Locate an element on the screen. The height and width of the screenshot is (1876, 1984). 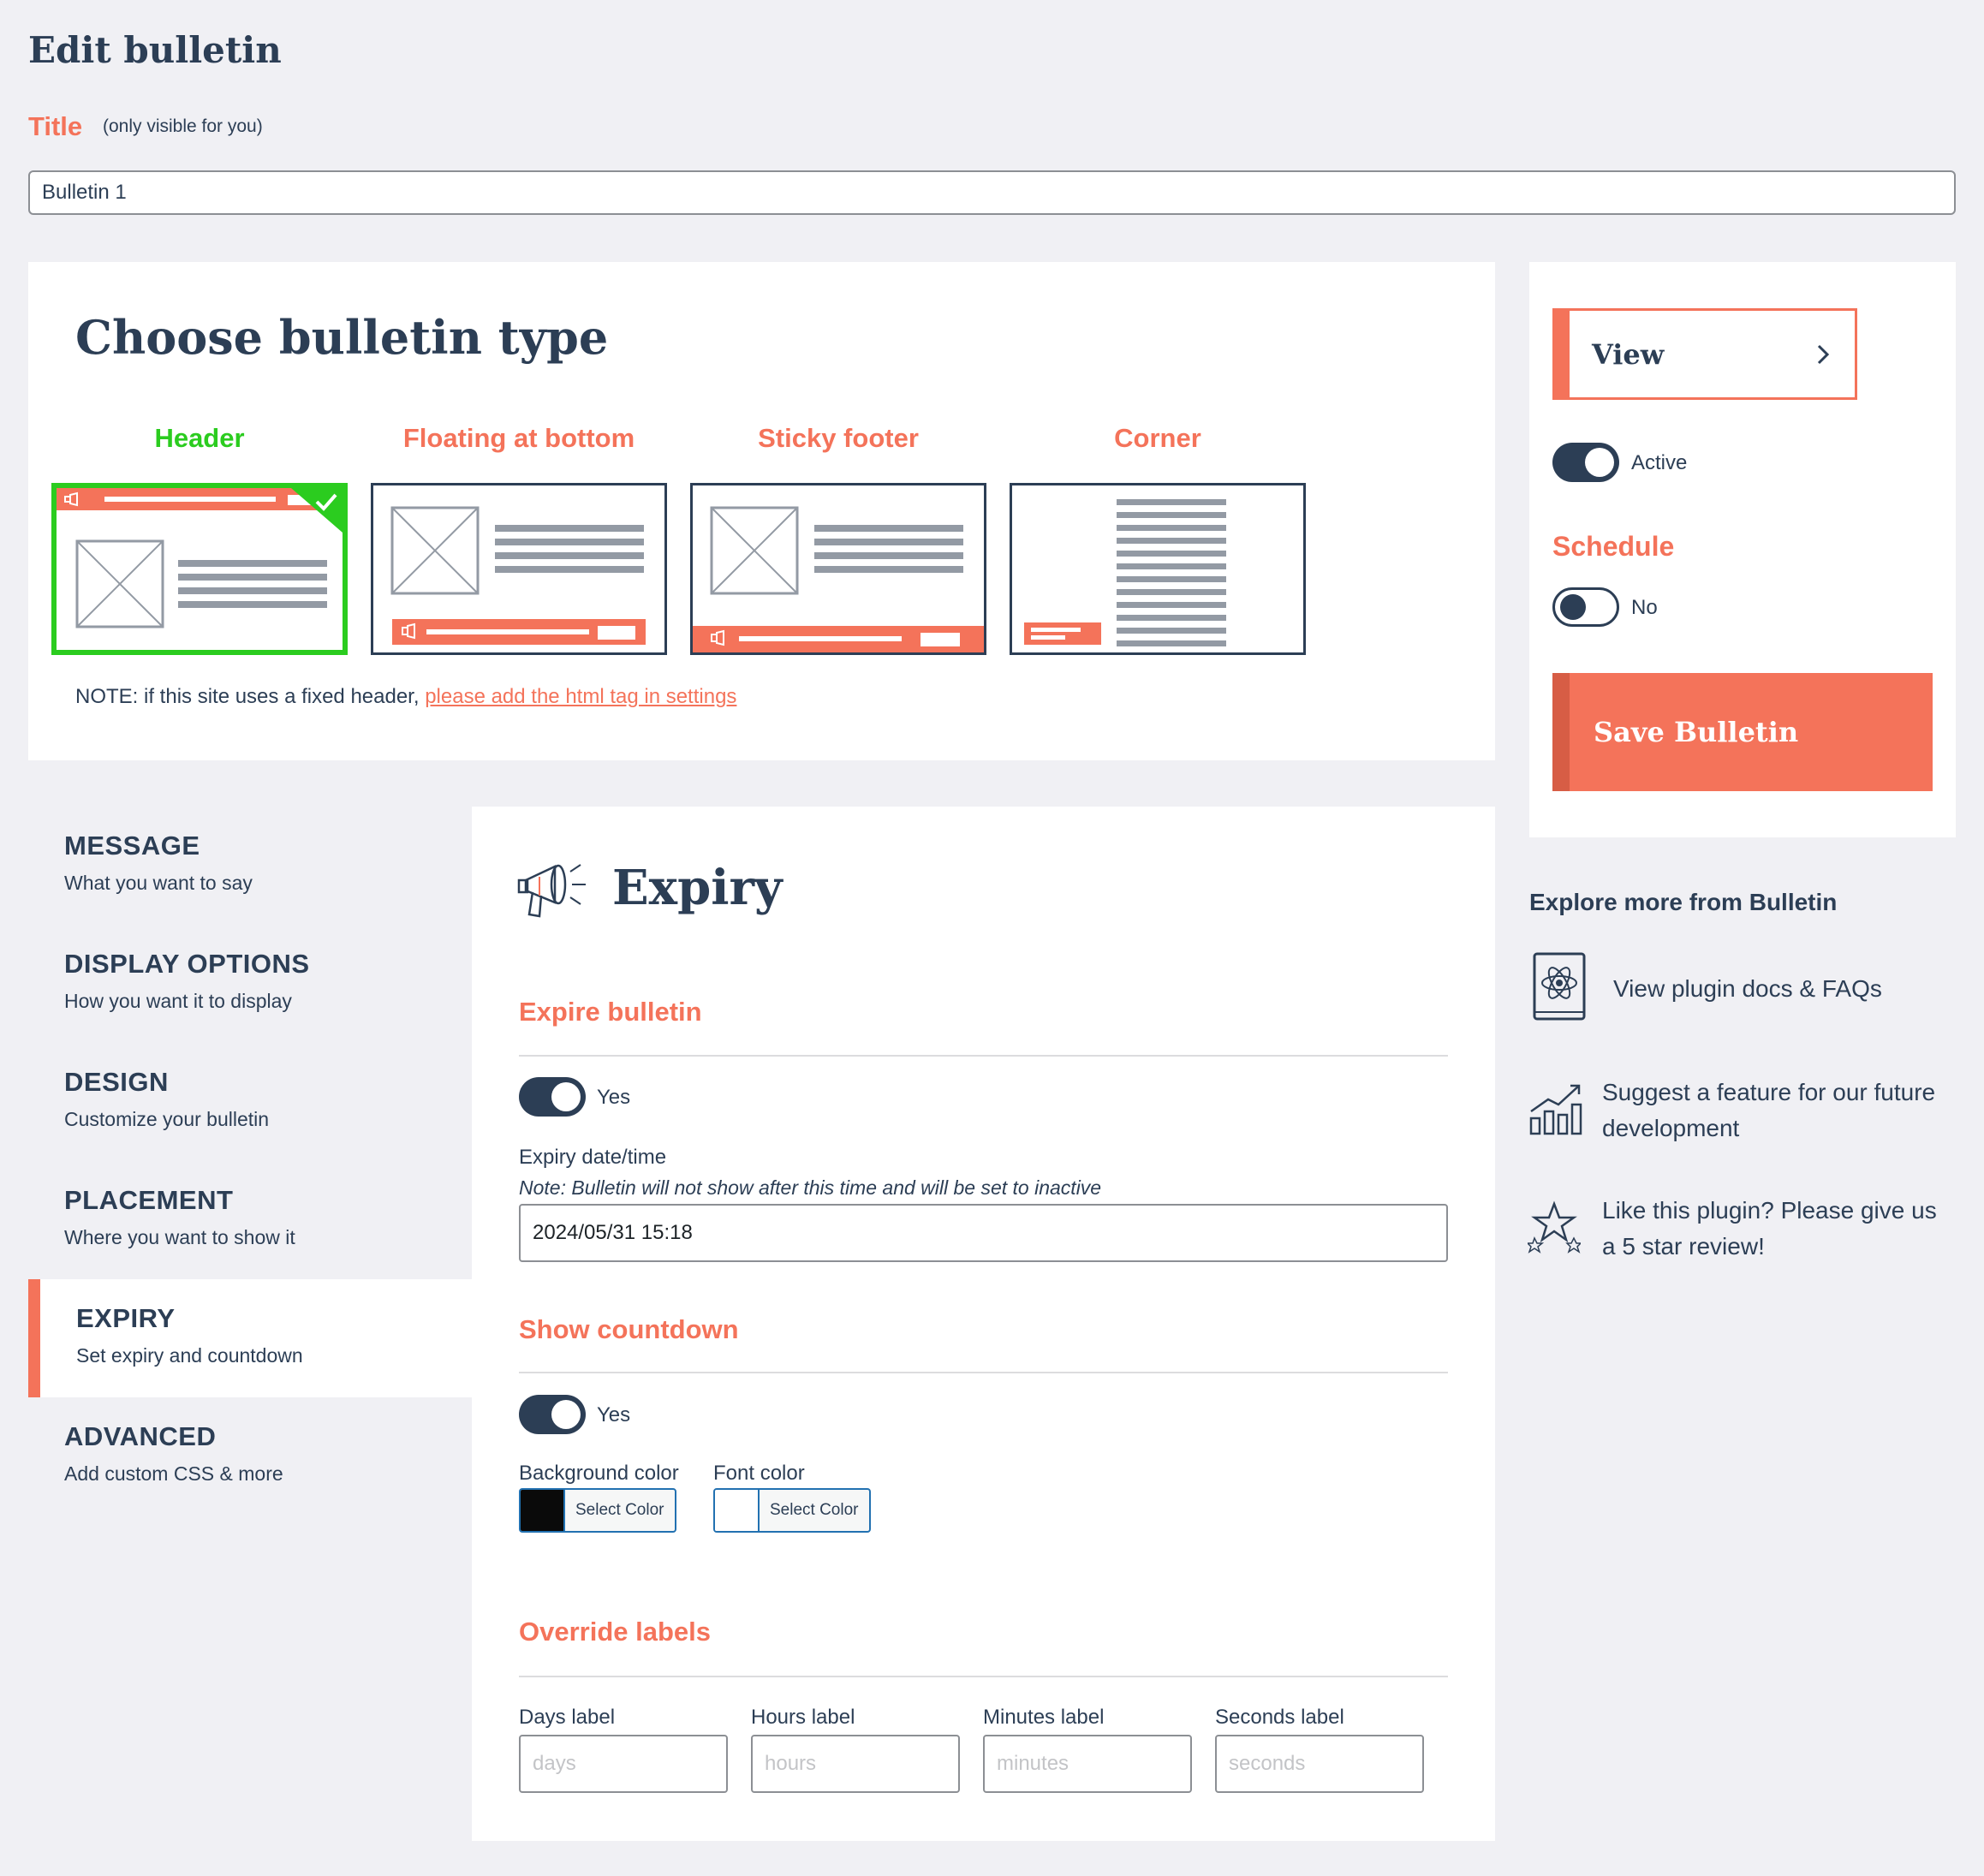
title-input is located at coordinates (992, 193).